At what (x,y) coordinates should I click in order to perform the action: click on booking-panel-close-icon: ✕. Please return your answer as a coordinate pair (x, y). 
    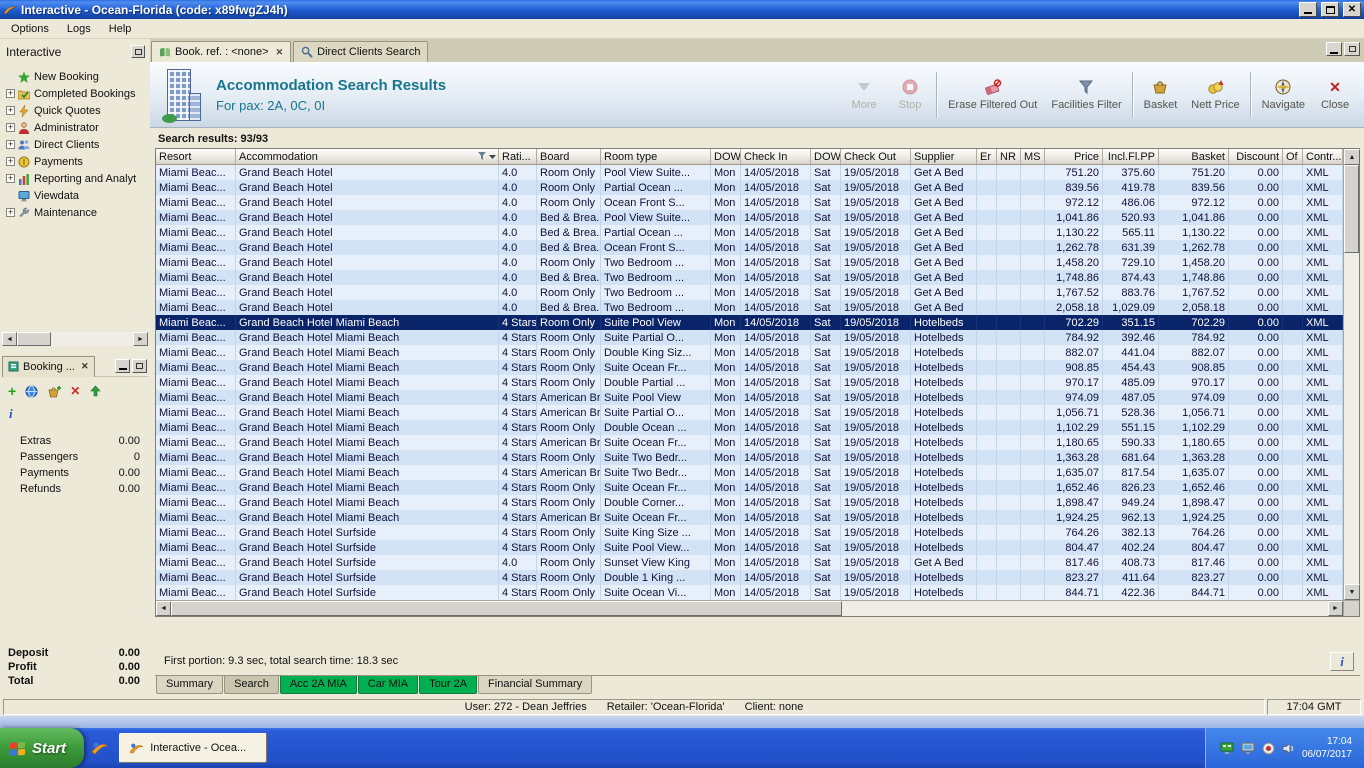
    Looking at the image, I should click on (85, 366).